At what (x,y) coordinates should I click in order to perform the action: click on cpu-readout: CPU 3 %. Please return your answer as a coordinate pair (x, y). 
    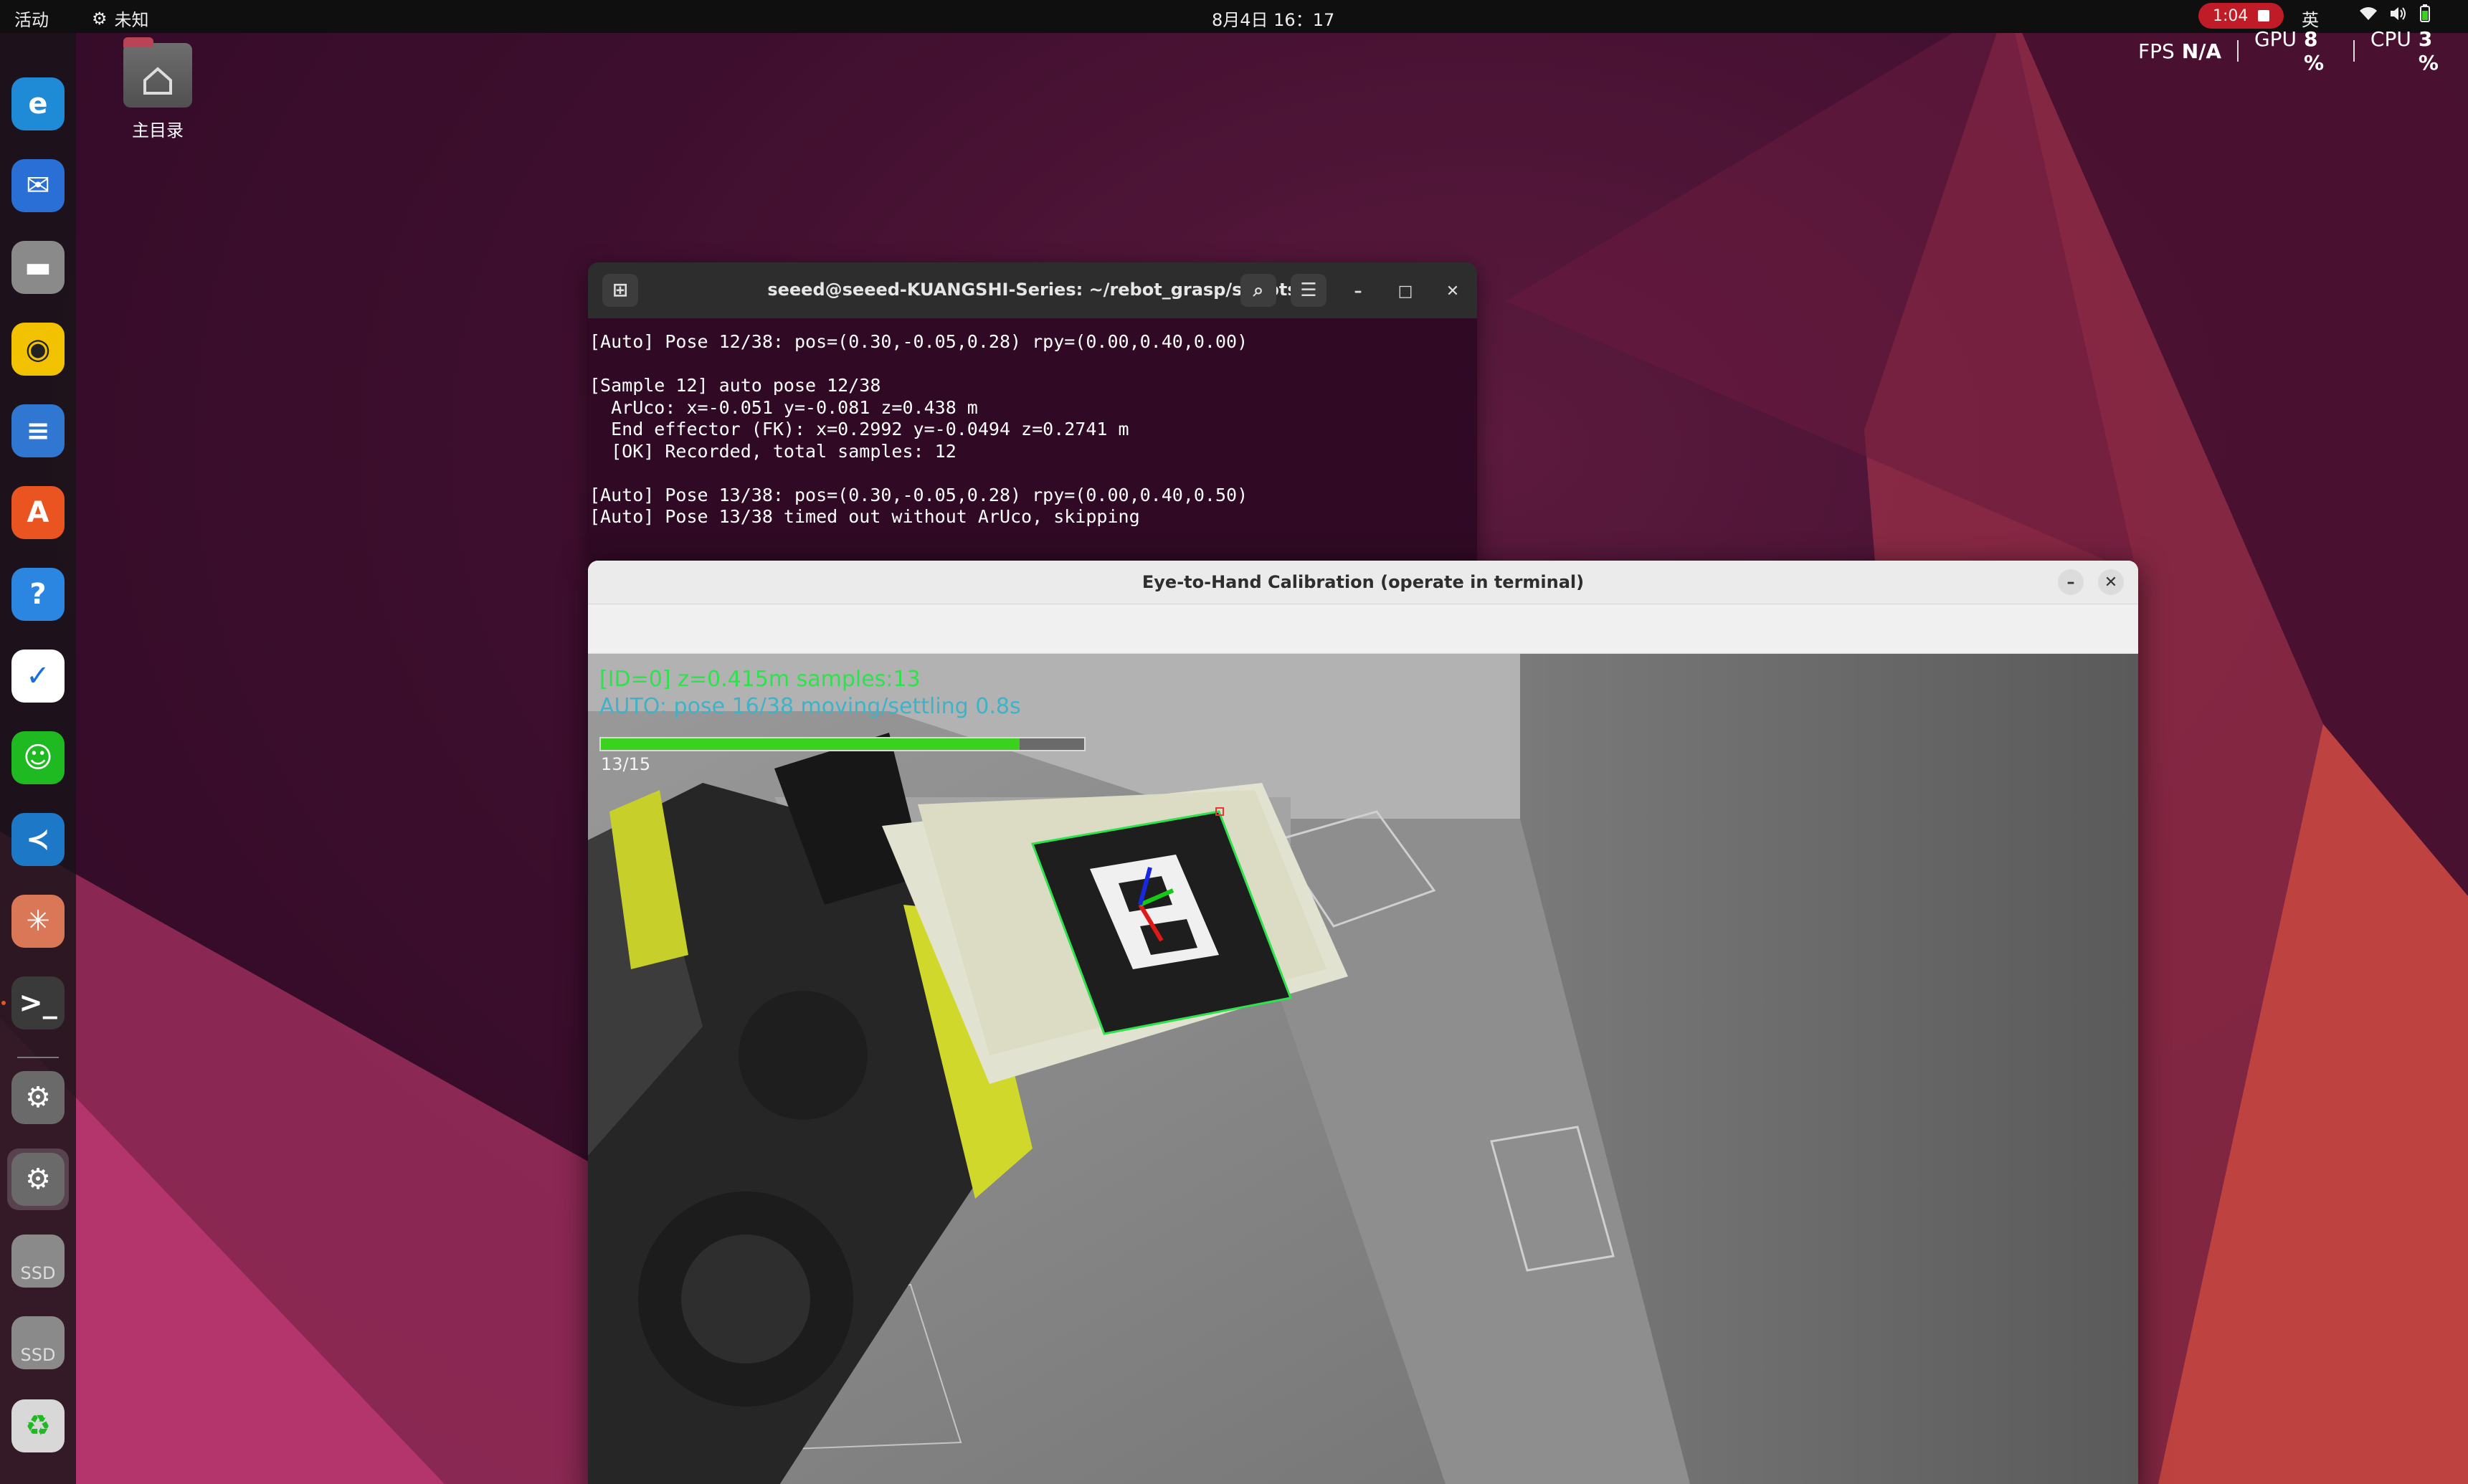
    Looking at the image, I should click on (2411, 51).